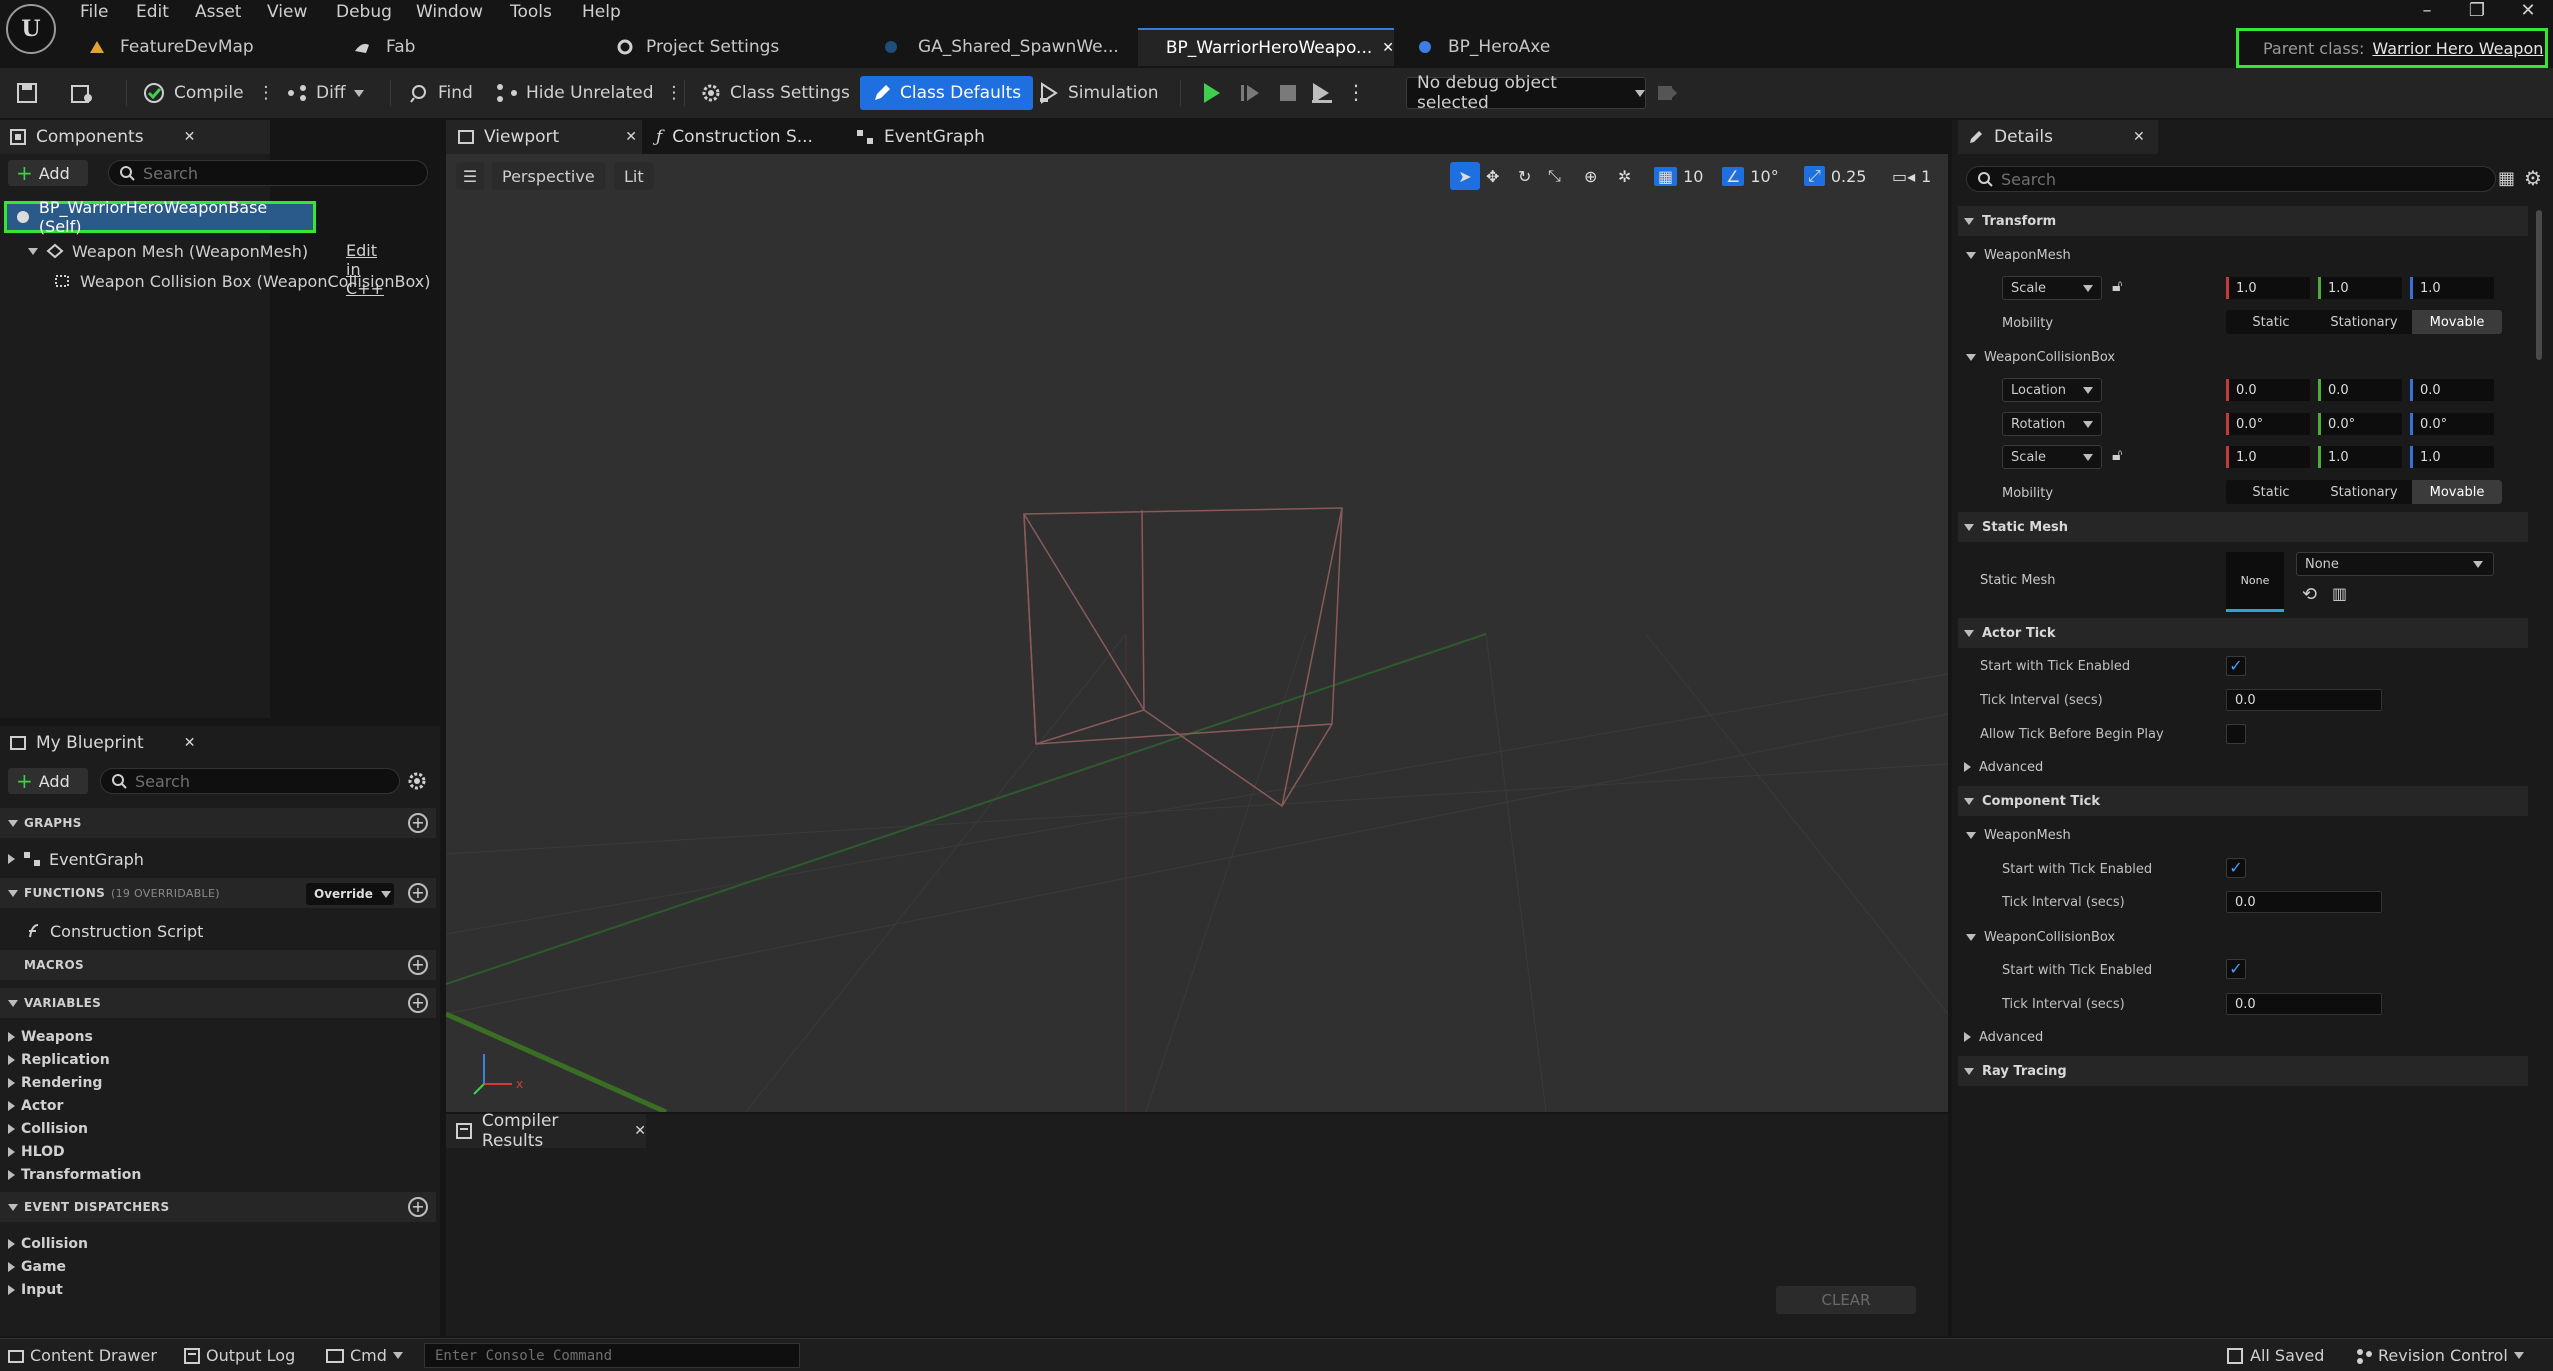 This screenshot has height=1371, width=2553. Describe the element at coordinates (48, 1244) in the screenshot. I see `dispatcher-category: Collision` at that location.